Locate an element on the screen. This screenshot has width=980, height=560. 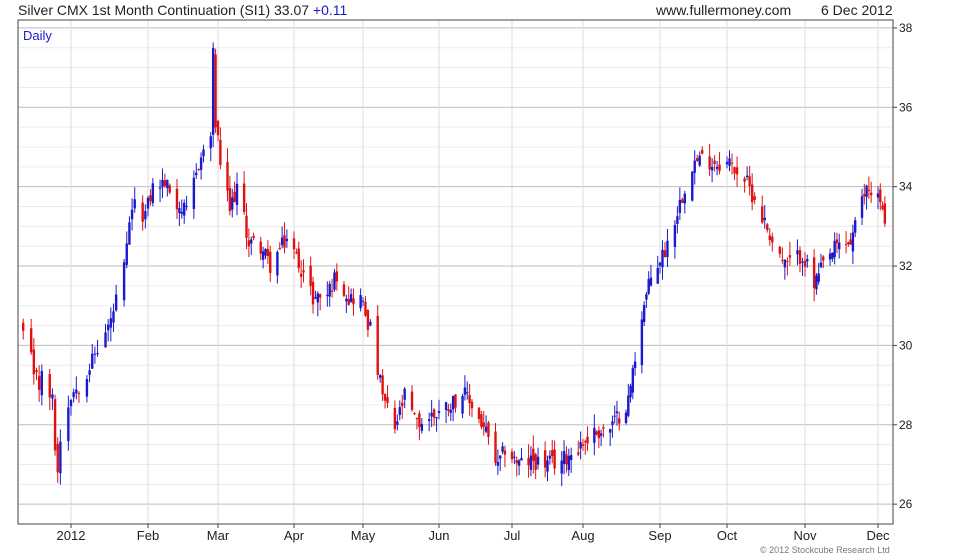
x-tick-label: May is located at coordinates (363, 535).